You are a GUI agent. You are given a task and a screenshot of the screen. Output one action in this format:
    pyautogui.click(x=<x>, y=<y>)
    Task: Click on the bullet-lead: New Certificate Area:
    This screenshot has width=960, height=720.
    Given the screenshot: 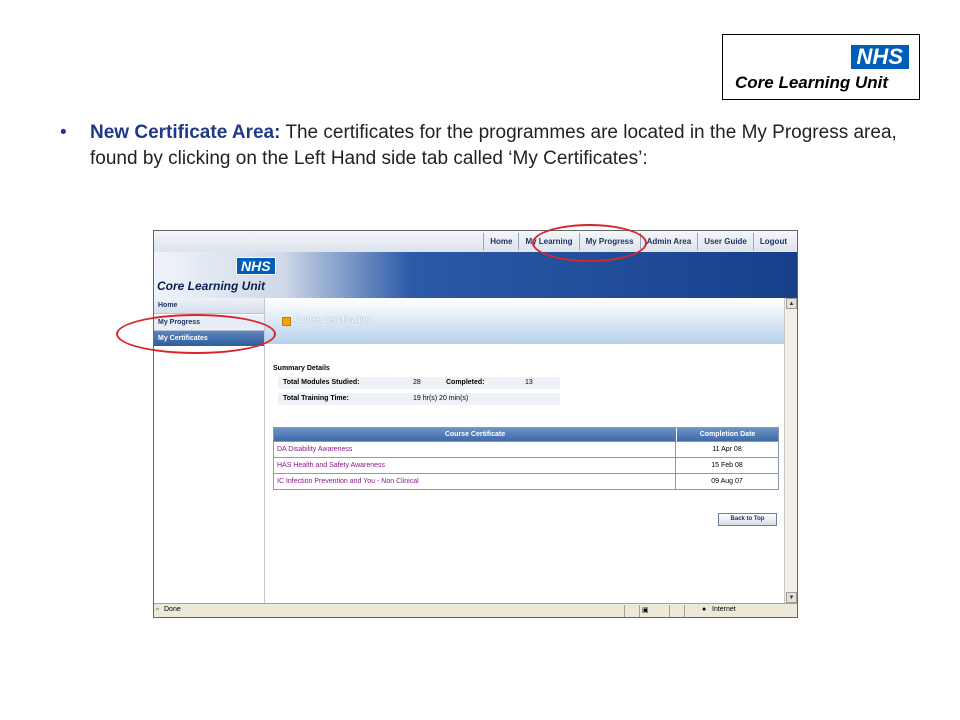 What is the action you would take?
    pyautogui.click(x=185, y=132)
    